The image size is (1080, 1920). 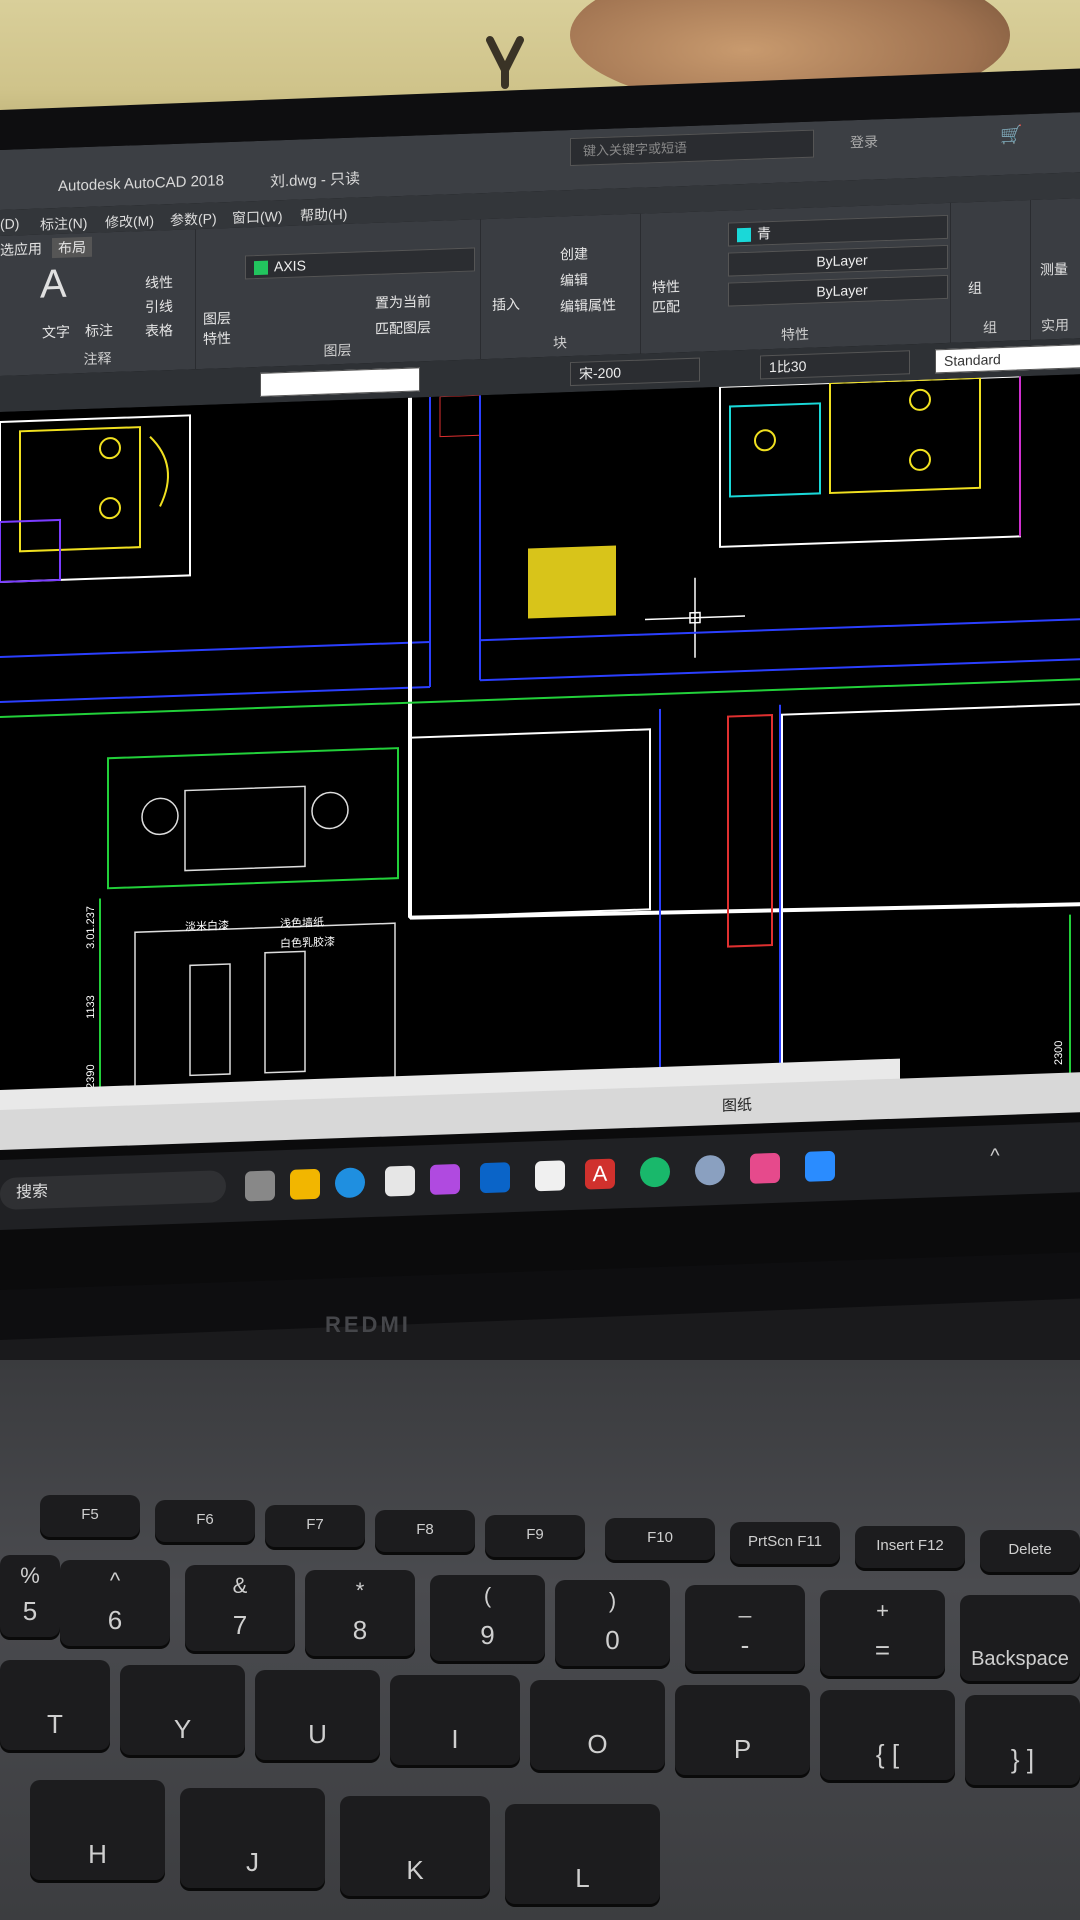 What do you see at coordinates (1030, 1551) in the screenshot?
I see `key-delete: Delete` at bounding box center [1030, 1551].